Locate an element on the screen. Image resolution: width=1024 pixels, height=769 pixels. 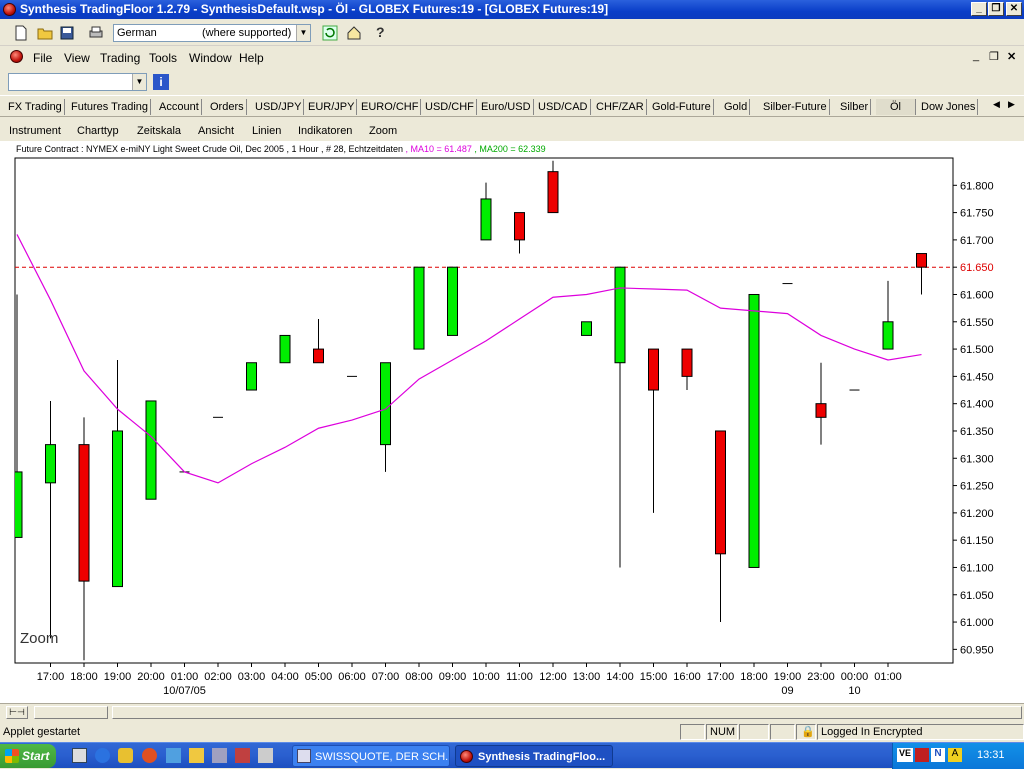
mdi-close-button: ✕ is located at coordinates (1011, 56).